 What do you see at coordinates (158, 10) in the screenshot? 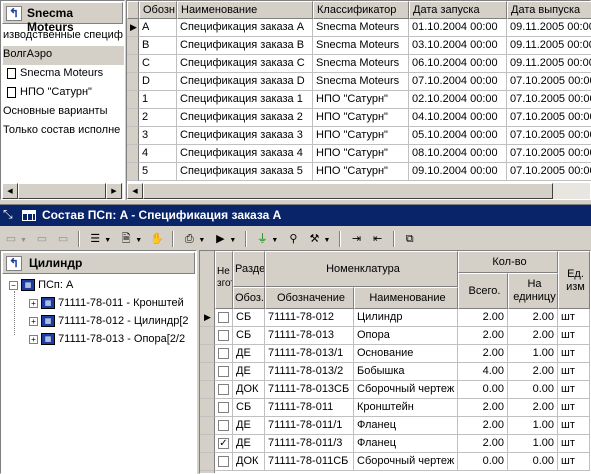
I see `col-oboz: Обозн` at bounding box center [158, 10].